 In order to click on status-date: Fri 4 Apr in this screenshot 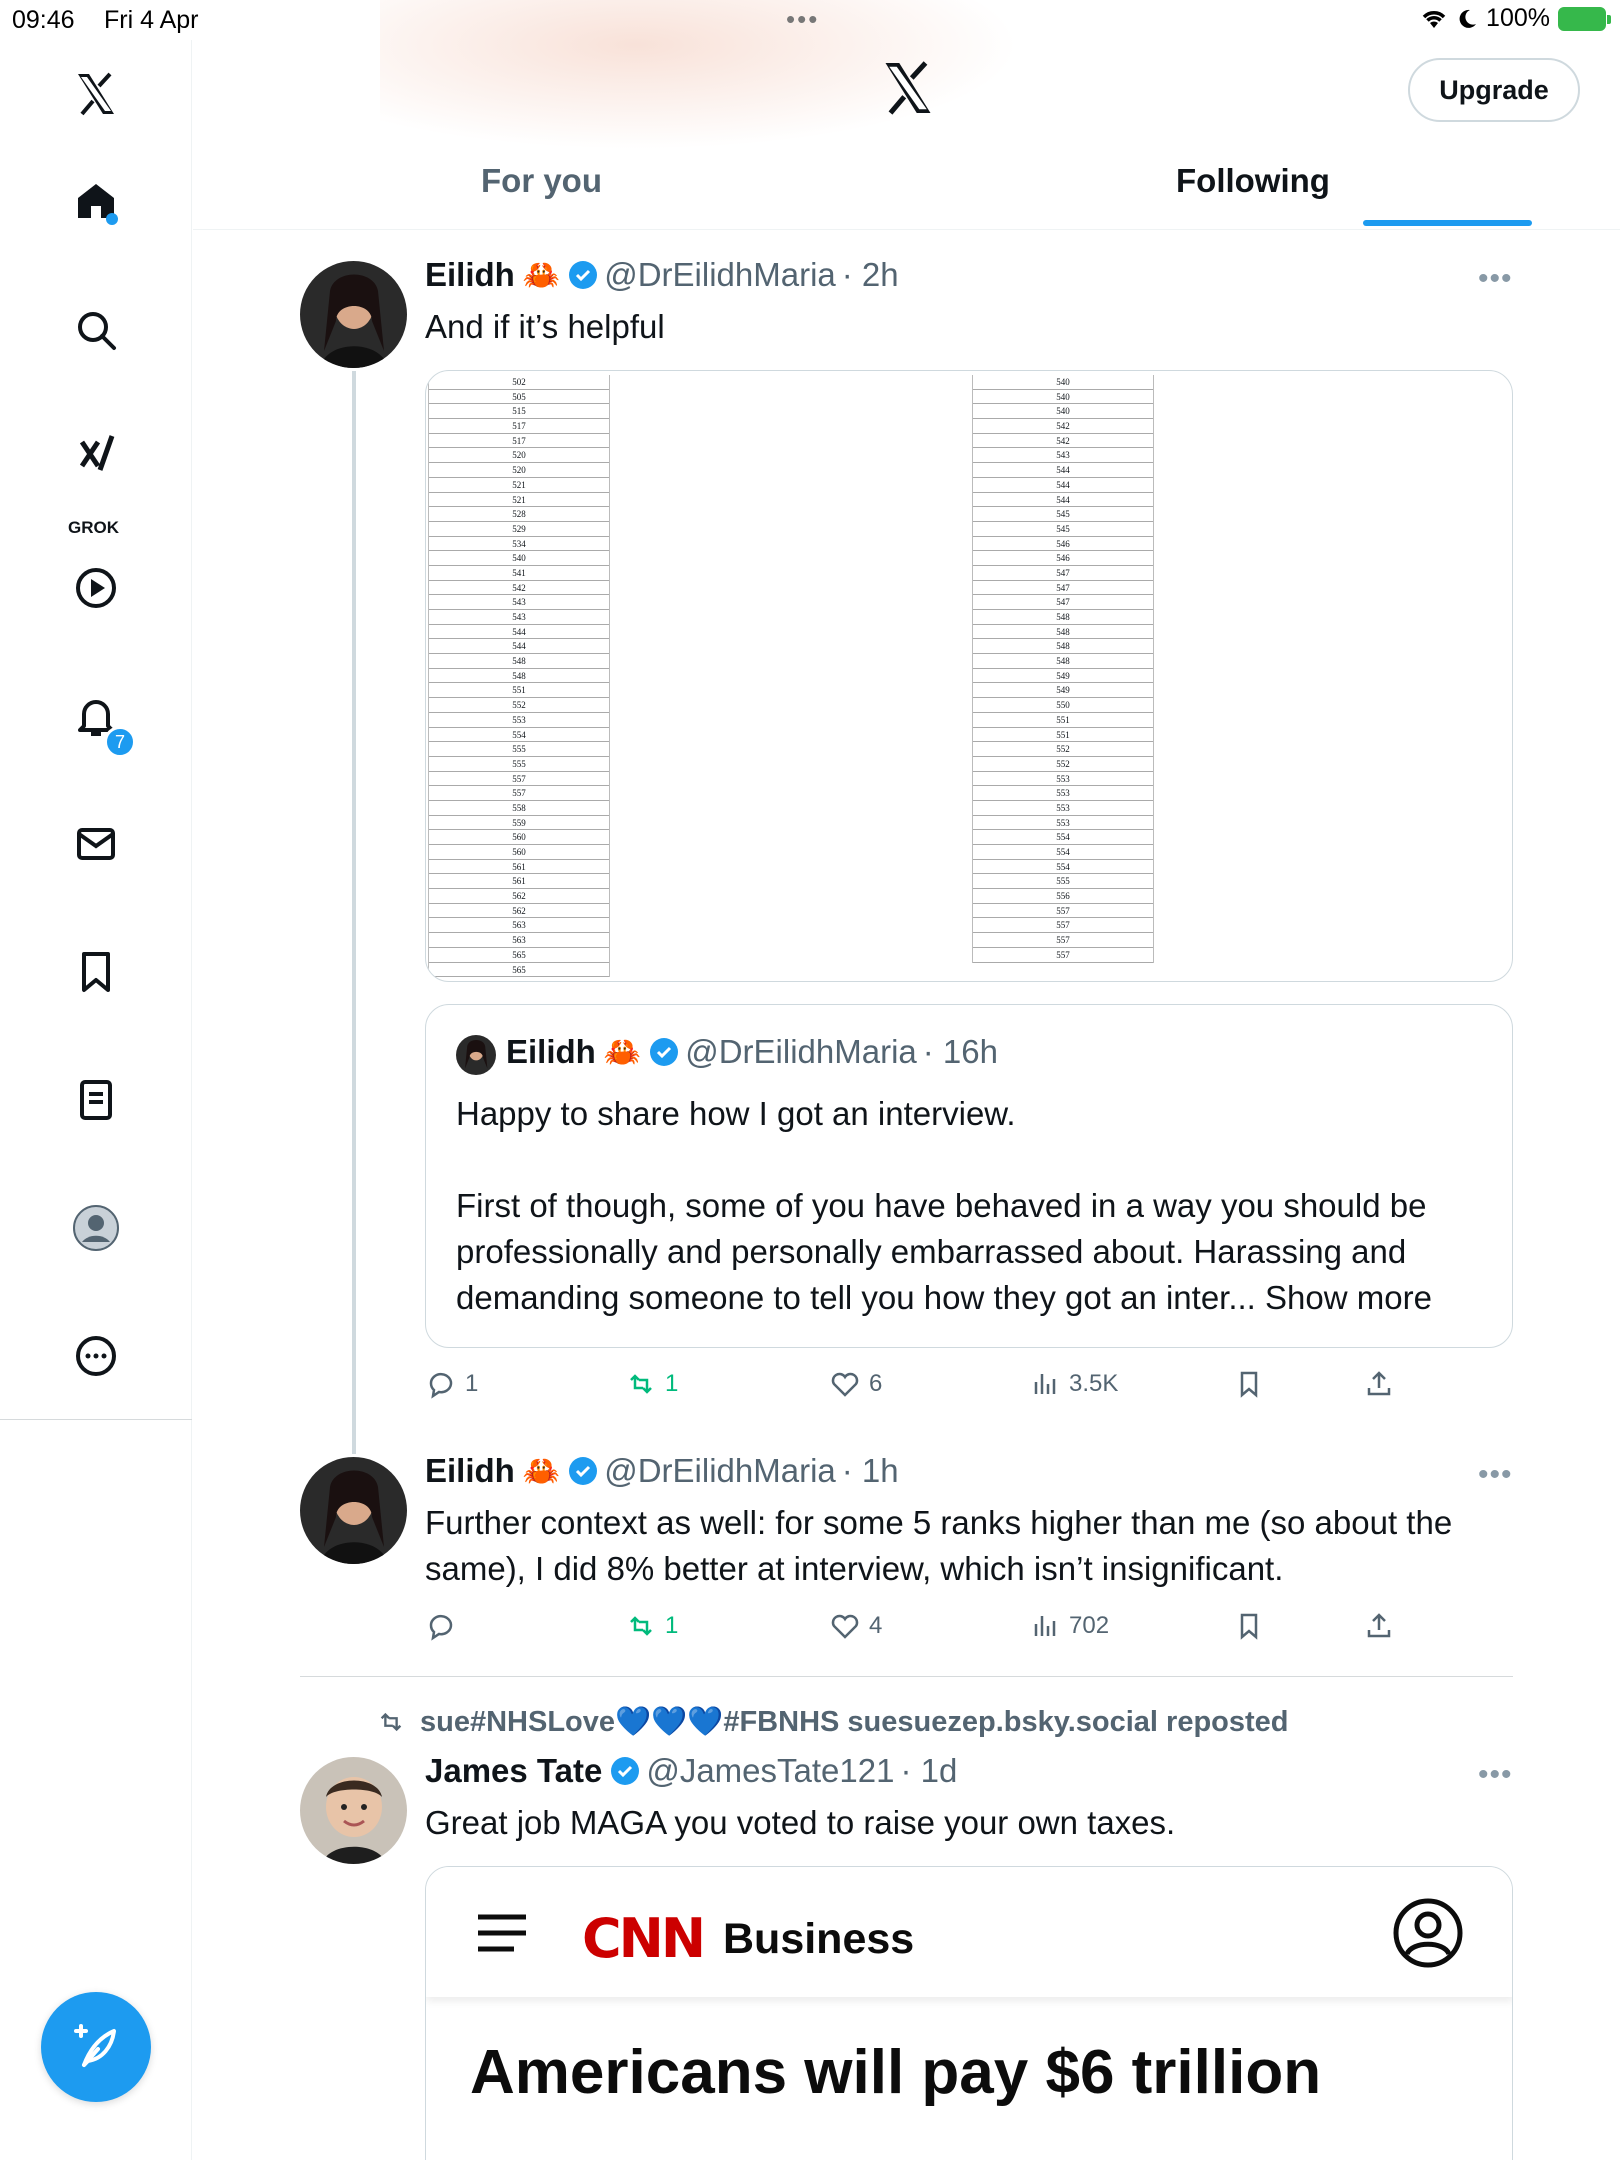, I will do `click(151, 20)`.